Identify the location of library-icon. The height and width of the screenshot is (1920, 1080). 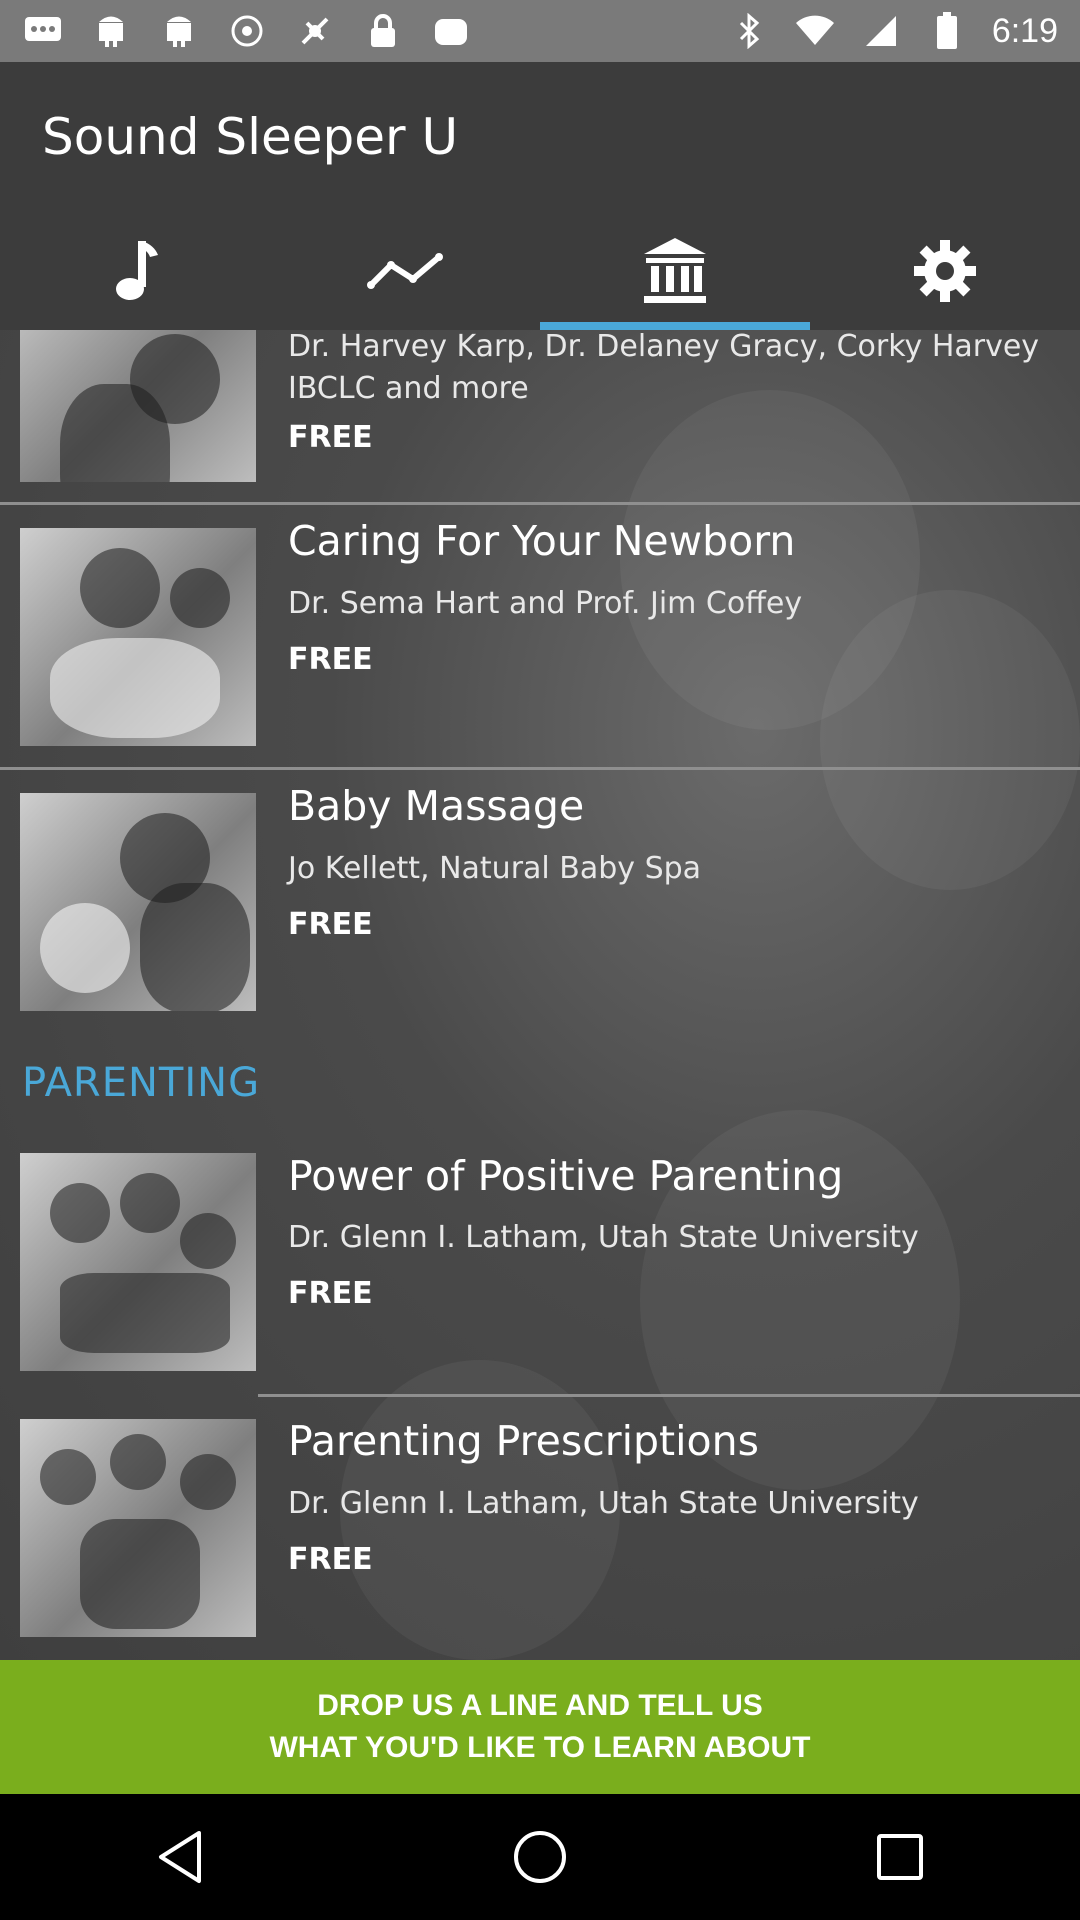
(675, 270).